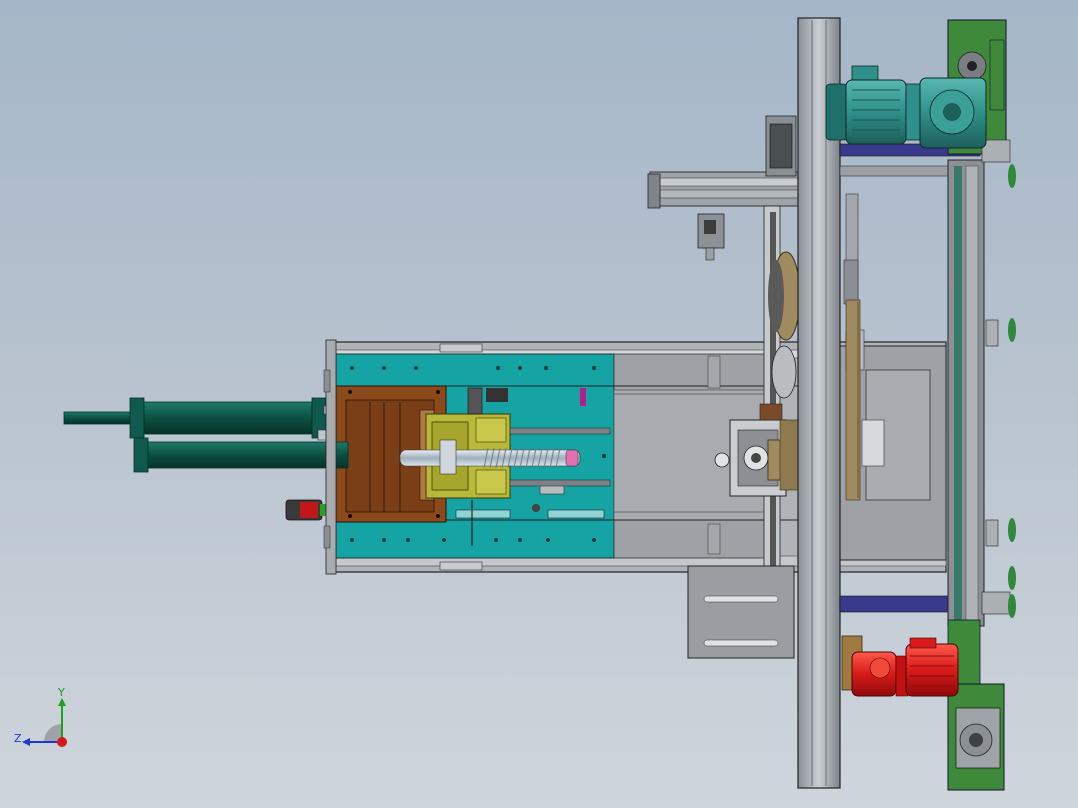 This screenshot has width=1078, height=808. Describe the element at coordinates (330, 457) in the screenshot. I see `side-bracket-left` at that location.